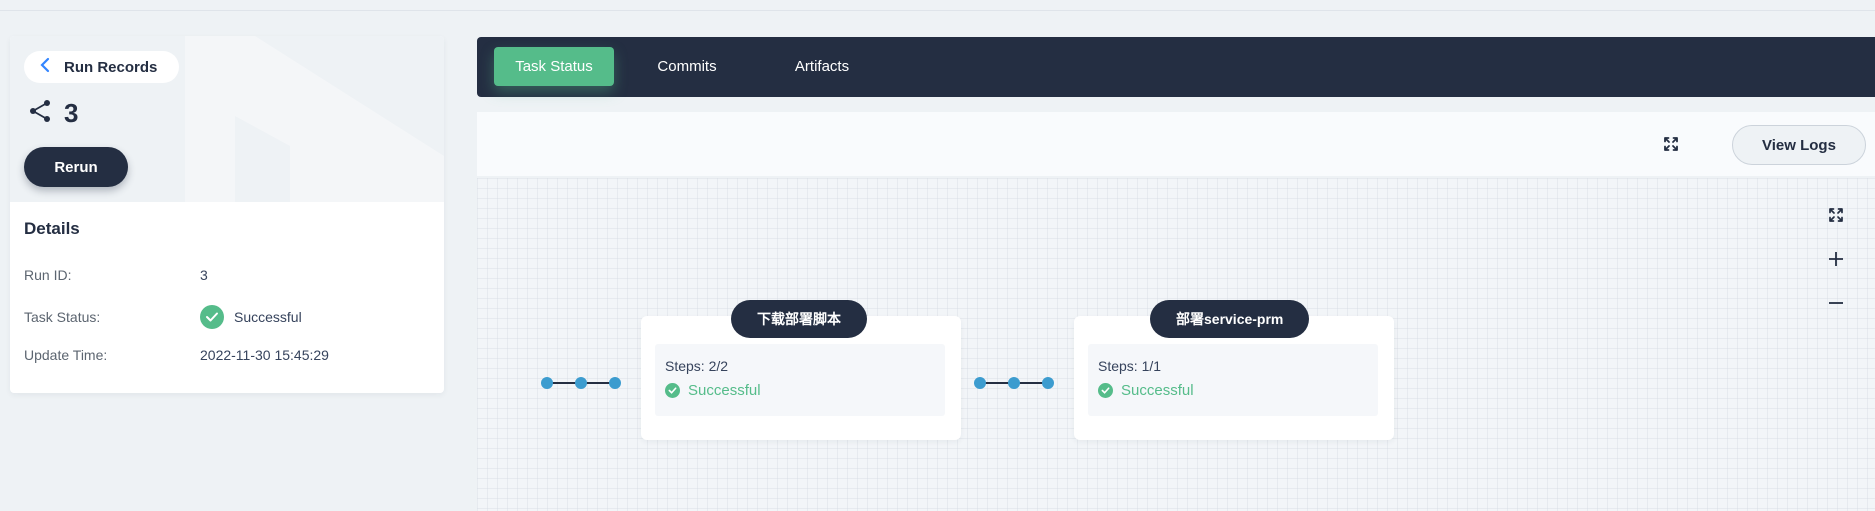  Describe the element at coordinates (264, 355) in the screenshot. I see `detail-value: 2022-11-30 15:45:29` at that location.